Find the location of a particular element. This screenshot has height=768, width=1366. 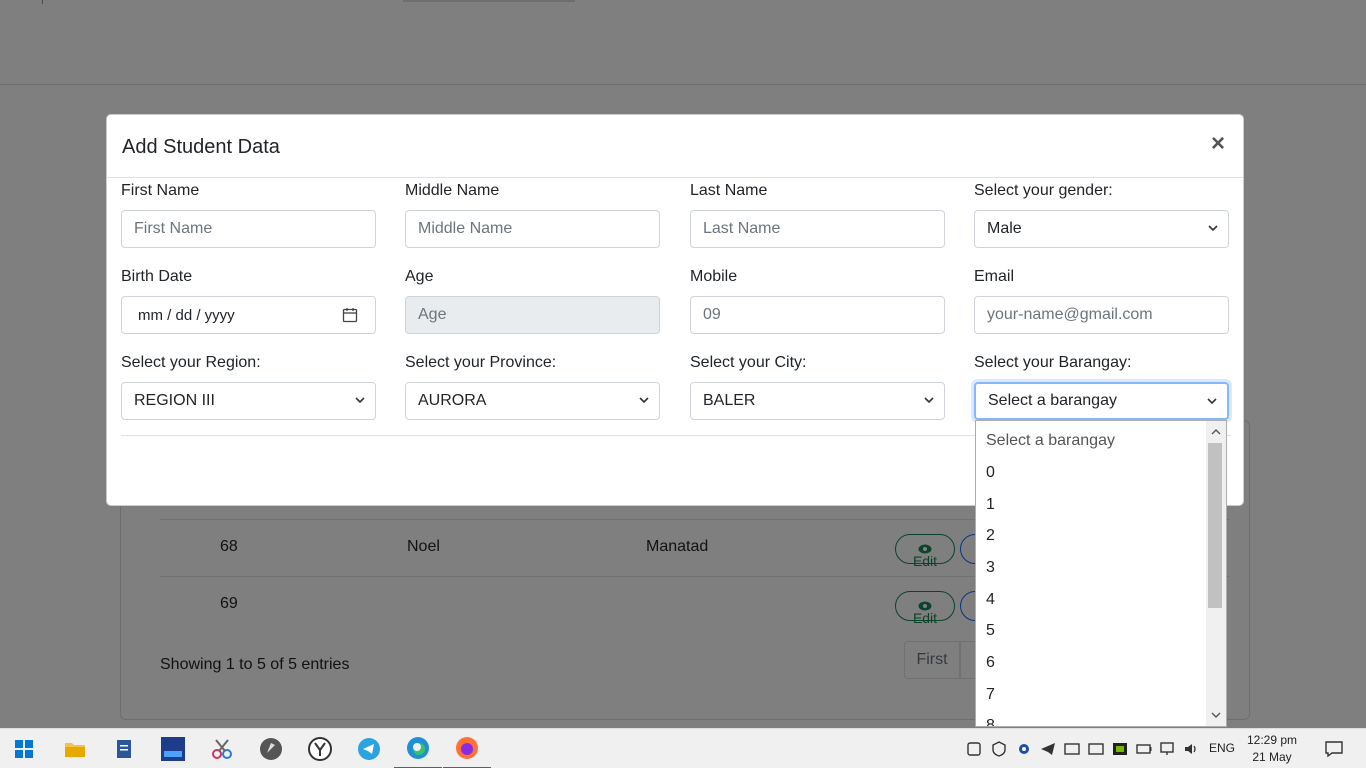

dropdown-option: 4 is located at coordinates (990, 600).